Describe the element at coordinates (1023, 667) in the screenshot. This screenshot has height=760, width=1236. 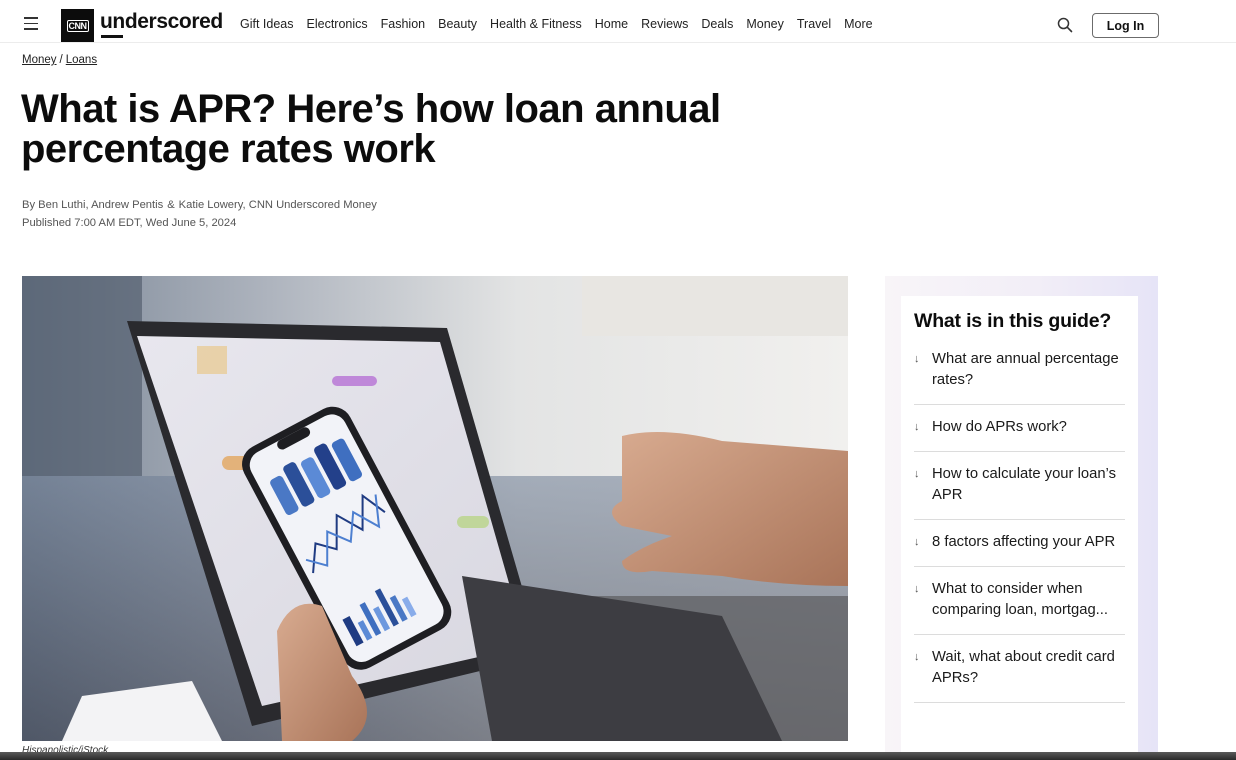
I see `toc-item-label: Wait, what about credit card APRs?` at that location.